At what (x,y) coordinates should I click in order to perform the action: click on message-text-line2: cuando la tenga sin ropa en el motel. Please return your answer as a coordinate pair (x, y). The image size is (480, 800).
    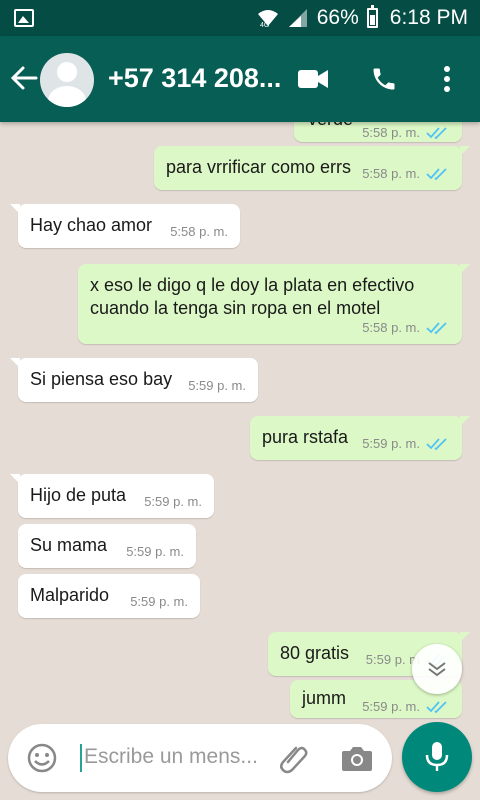
    Looking at the image, I should click on (235, 308).